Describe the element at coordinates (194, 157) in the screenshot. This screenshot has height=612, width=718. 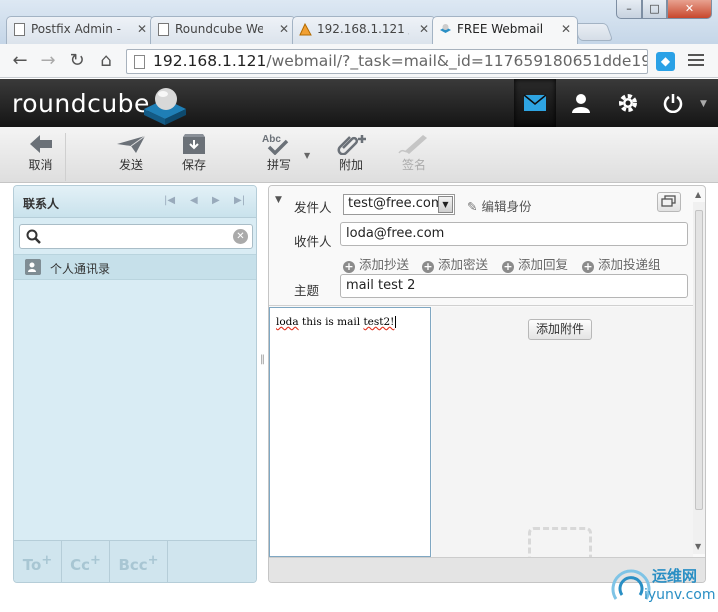
I see `save-button: 保存` at that location.